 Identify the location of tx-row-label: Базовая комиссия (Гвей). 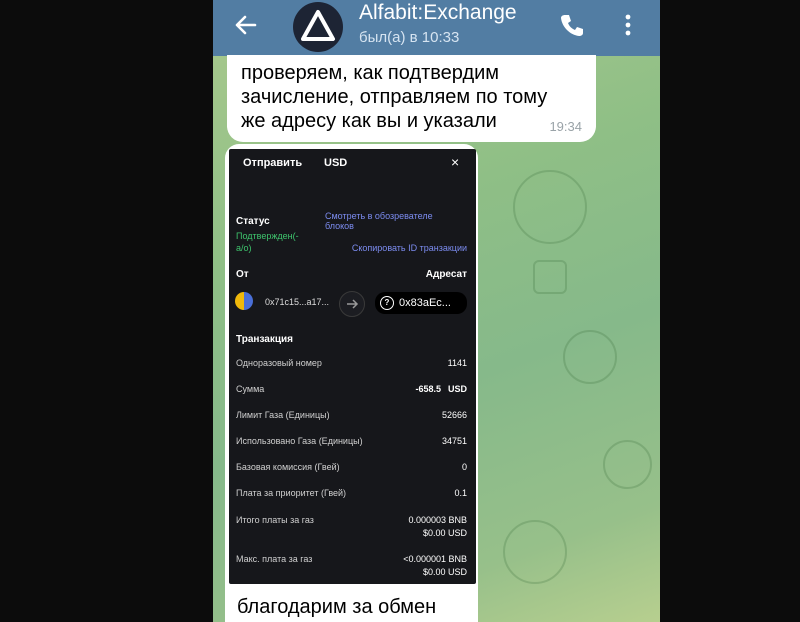
(288, 467).